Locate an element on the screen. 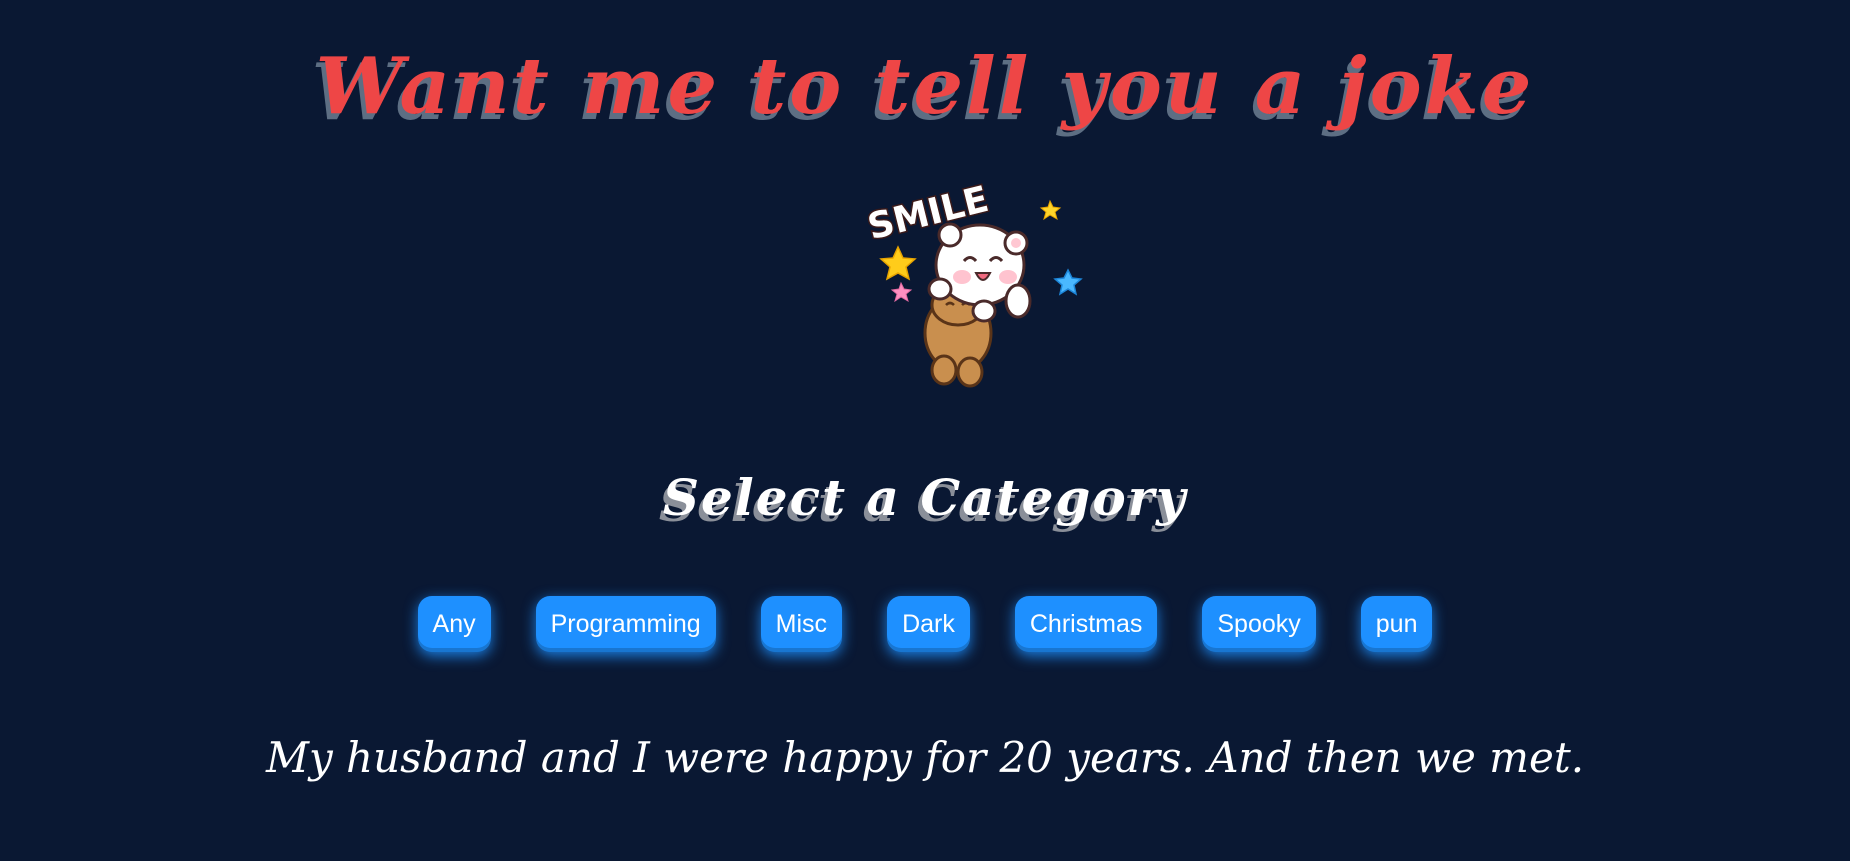 The height and width of the screenshot is (861, 1850). category-button-programming: Programming is located at coordinates (625, 624).